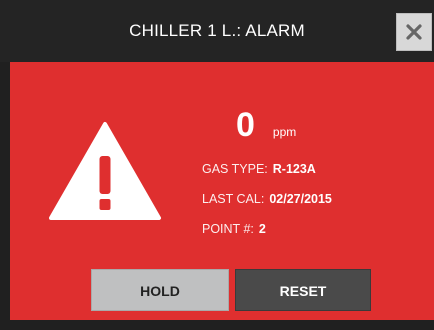 Image resolution: width=434 pixels, height=330 pixels. I want to click on close-icon, so click(414, 32).